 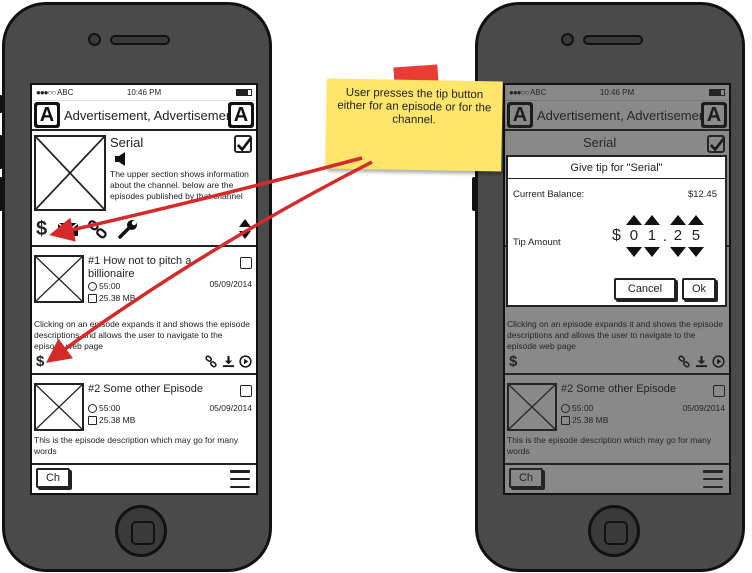 What do you see at coordinates (40, 361) in the screenshot?
I see `episode-tip-button: $` at bounding box center [40, 361].